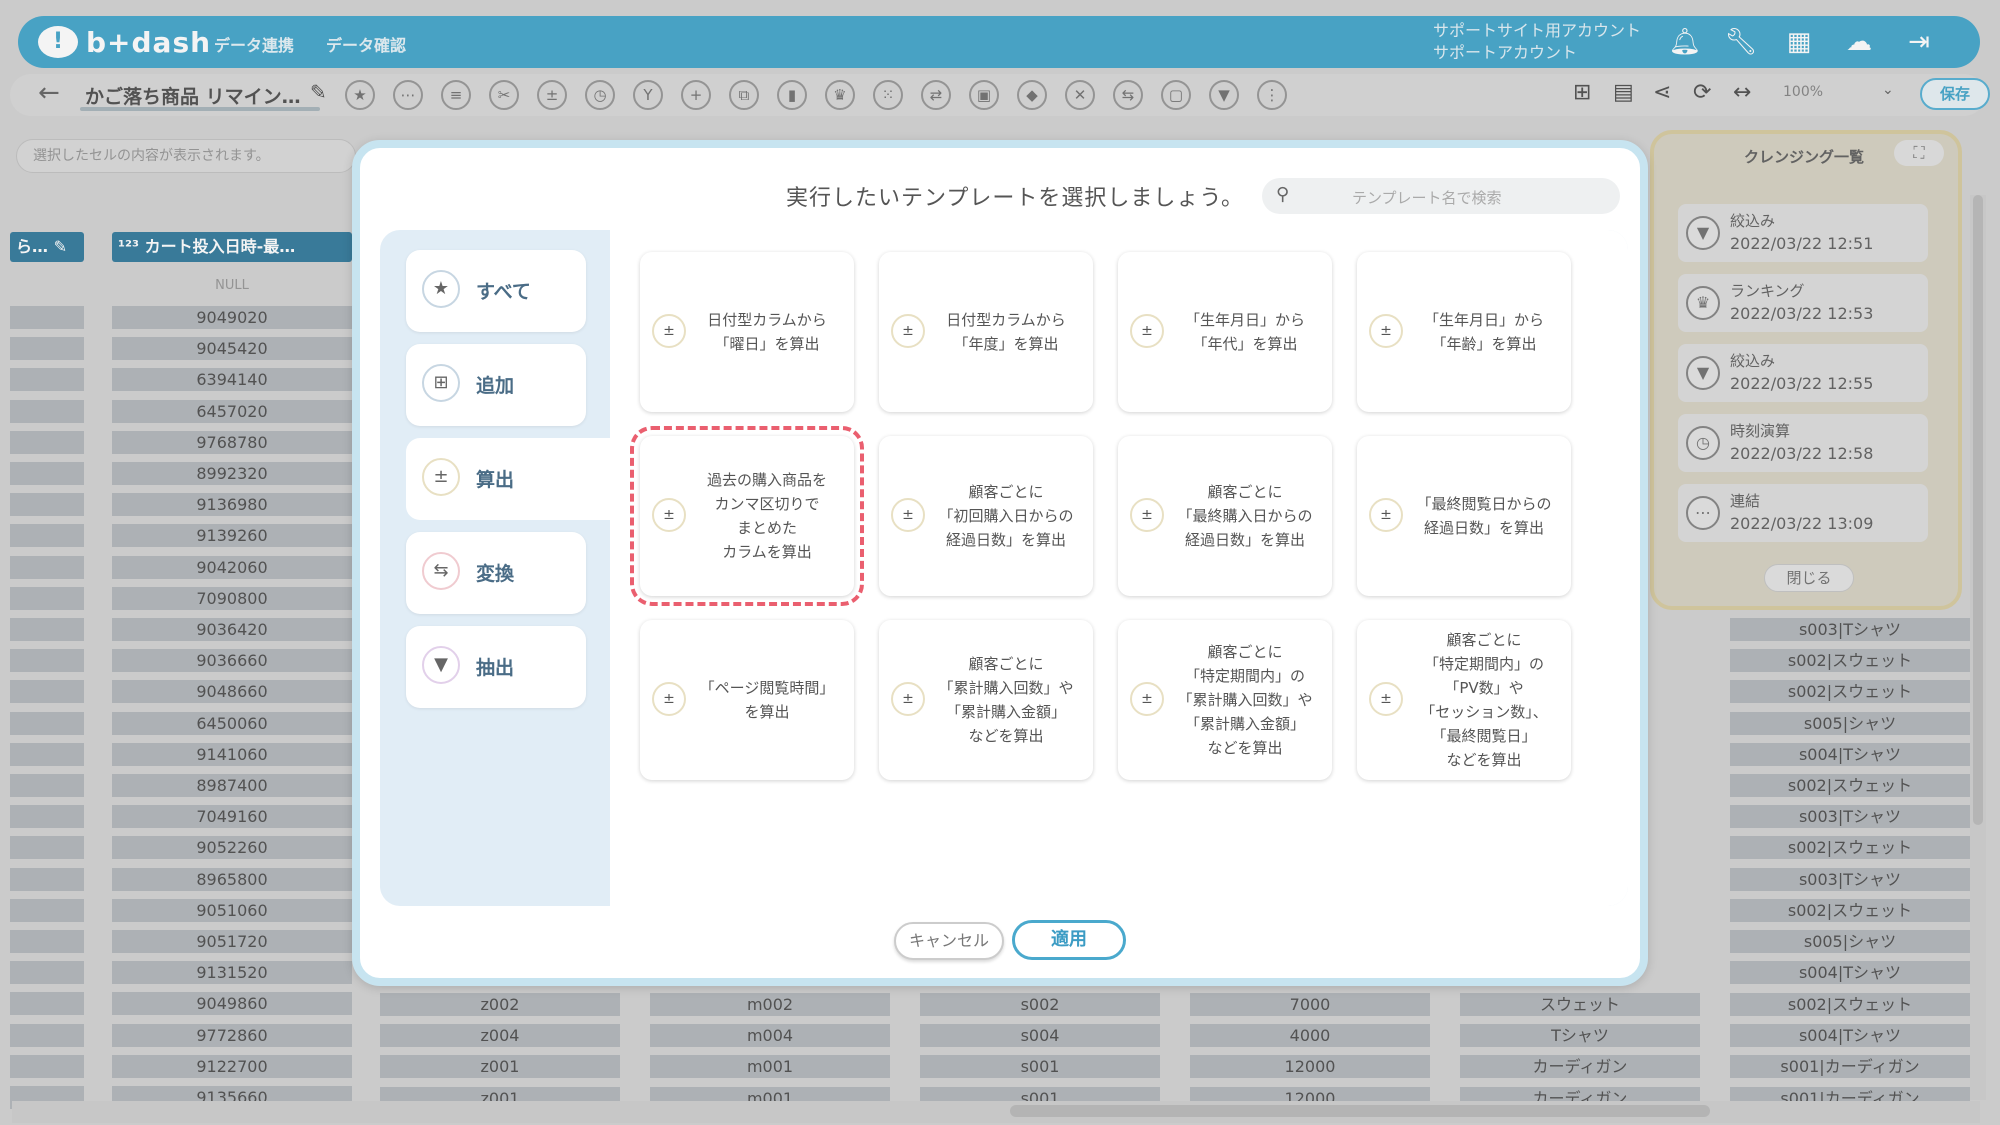 The image size is (2000, 1125). Describe the element at coordinates (441, 665) in the screenshot. I see `filter-icon: ▼` at that location.